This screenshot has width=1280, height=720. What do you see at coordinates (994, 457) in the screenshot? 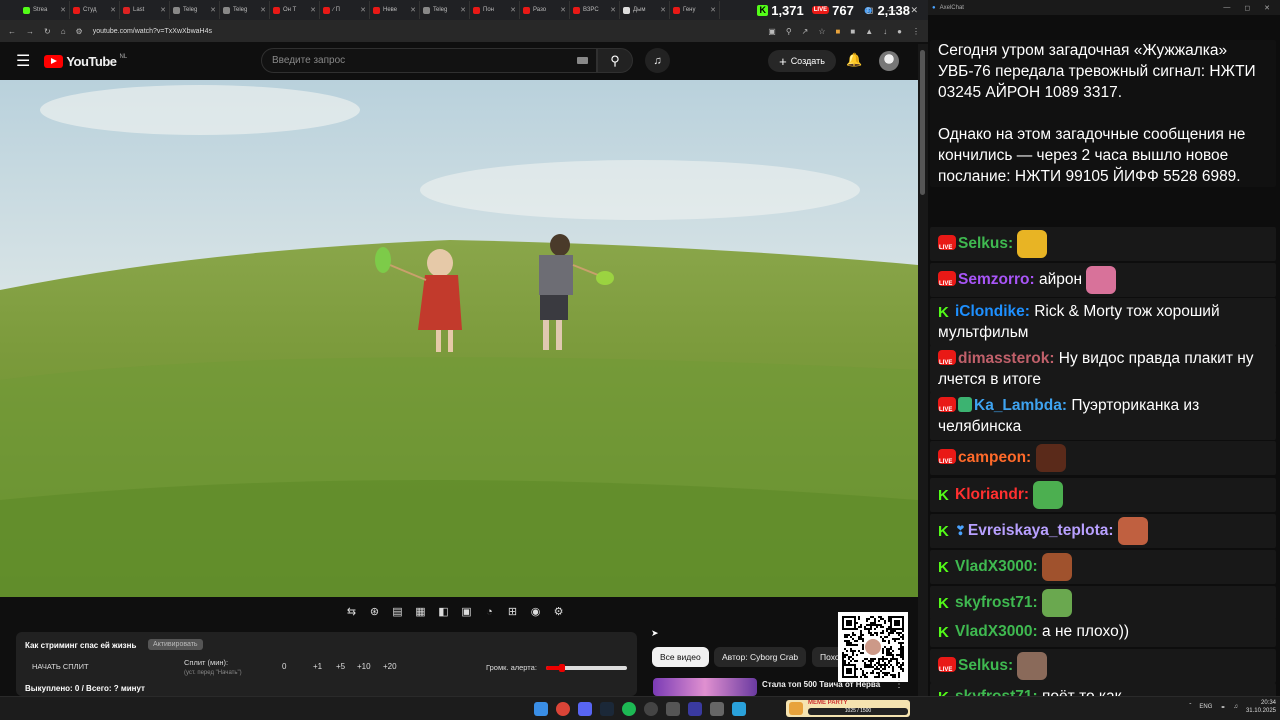
I see `chat-username: campeon:` at bounding box center [994, 457].